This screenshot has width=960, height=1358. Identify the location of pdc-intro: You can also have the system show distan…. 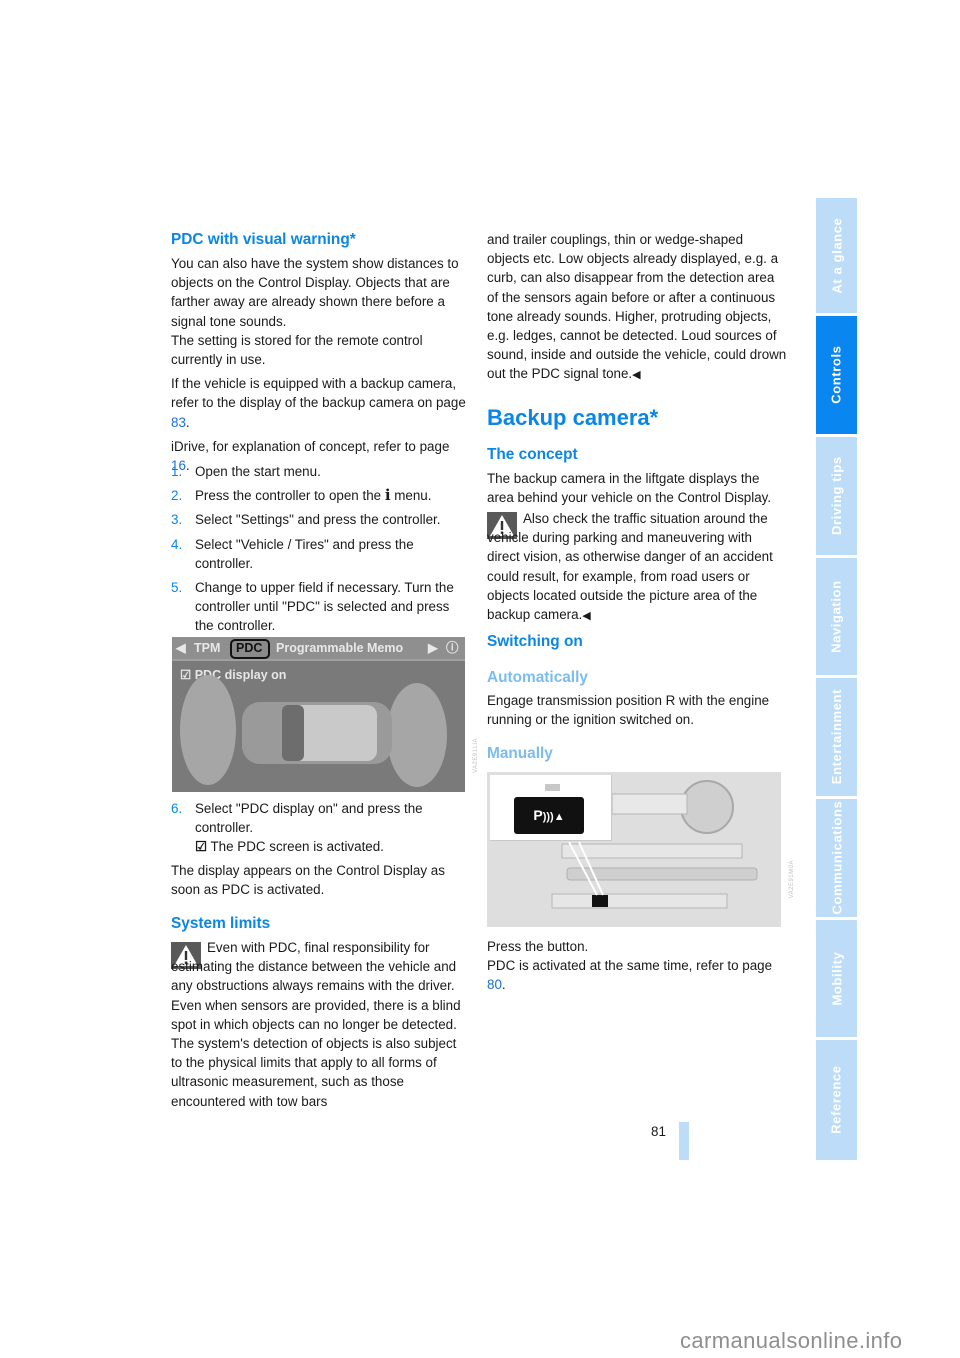
(321, 364).